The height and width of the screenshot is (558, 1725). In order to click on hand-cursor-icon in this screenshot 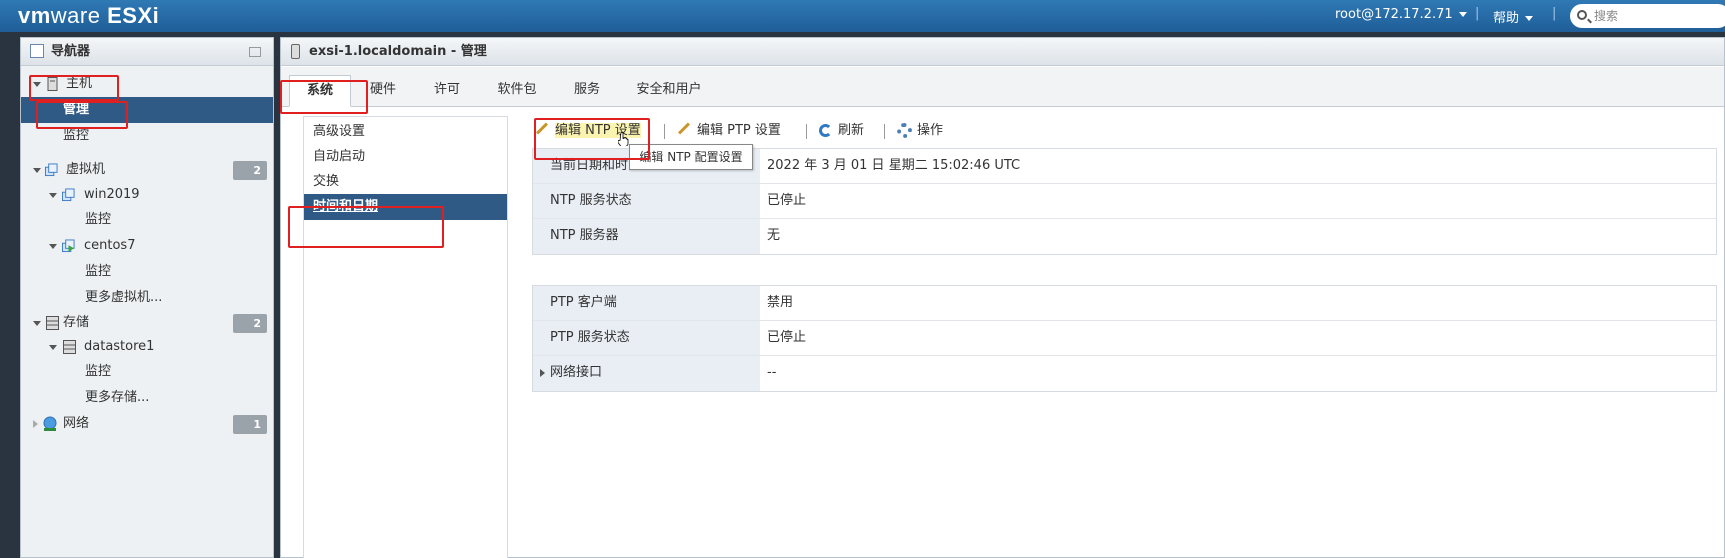, I will do `click(623, 139)`.